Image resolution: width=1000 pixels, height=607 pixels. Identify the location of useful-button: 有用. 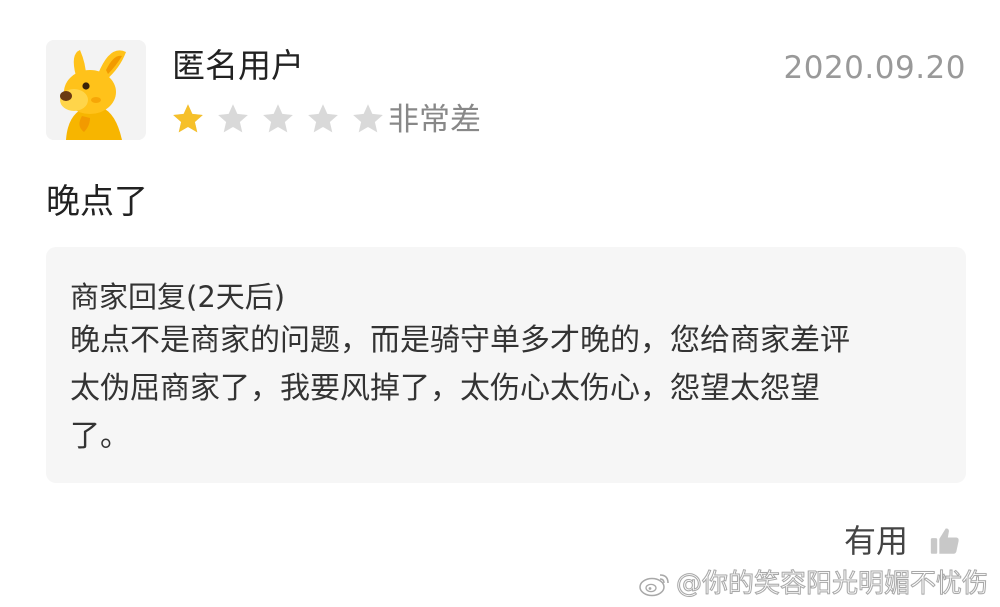
(903, 541).